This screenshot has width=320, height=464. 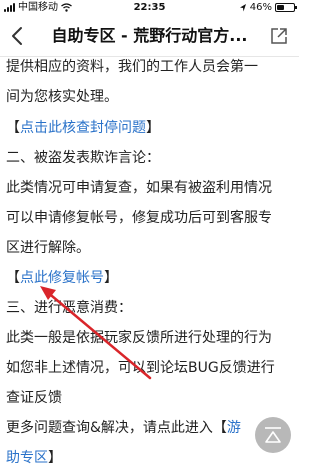 I want to click on battery-icon, so click(x=286, y=7).